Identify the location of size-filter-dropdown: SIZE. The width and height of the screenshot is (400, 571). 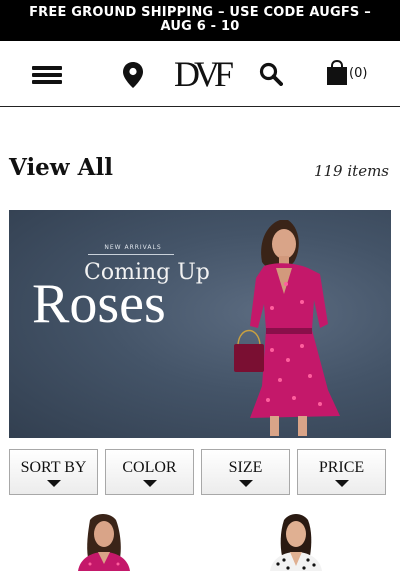
(245, 472).